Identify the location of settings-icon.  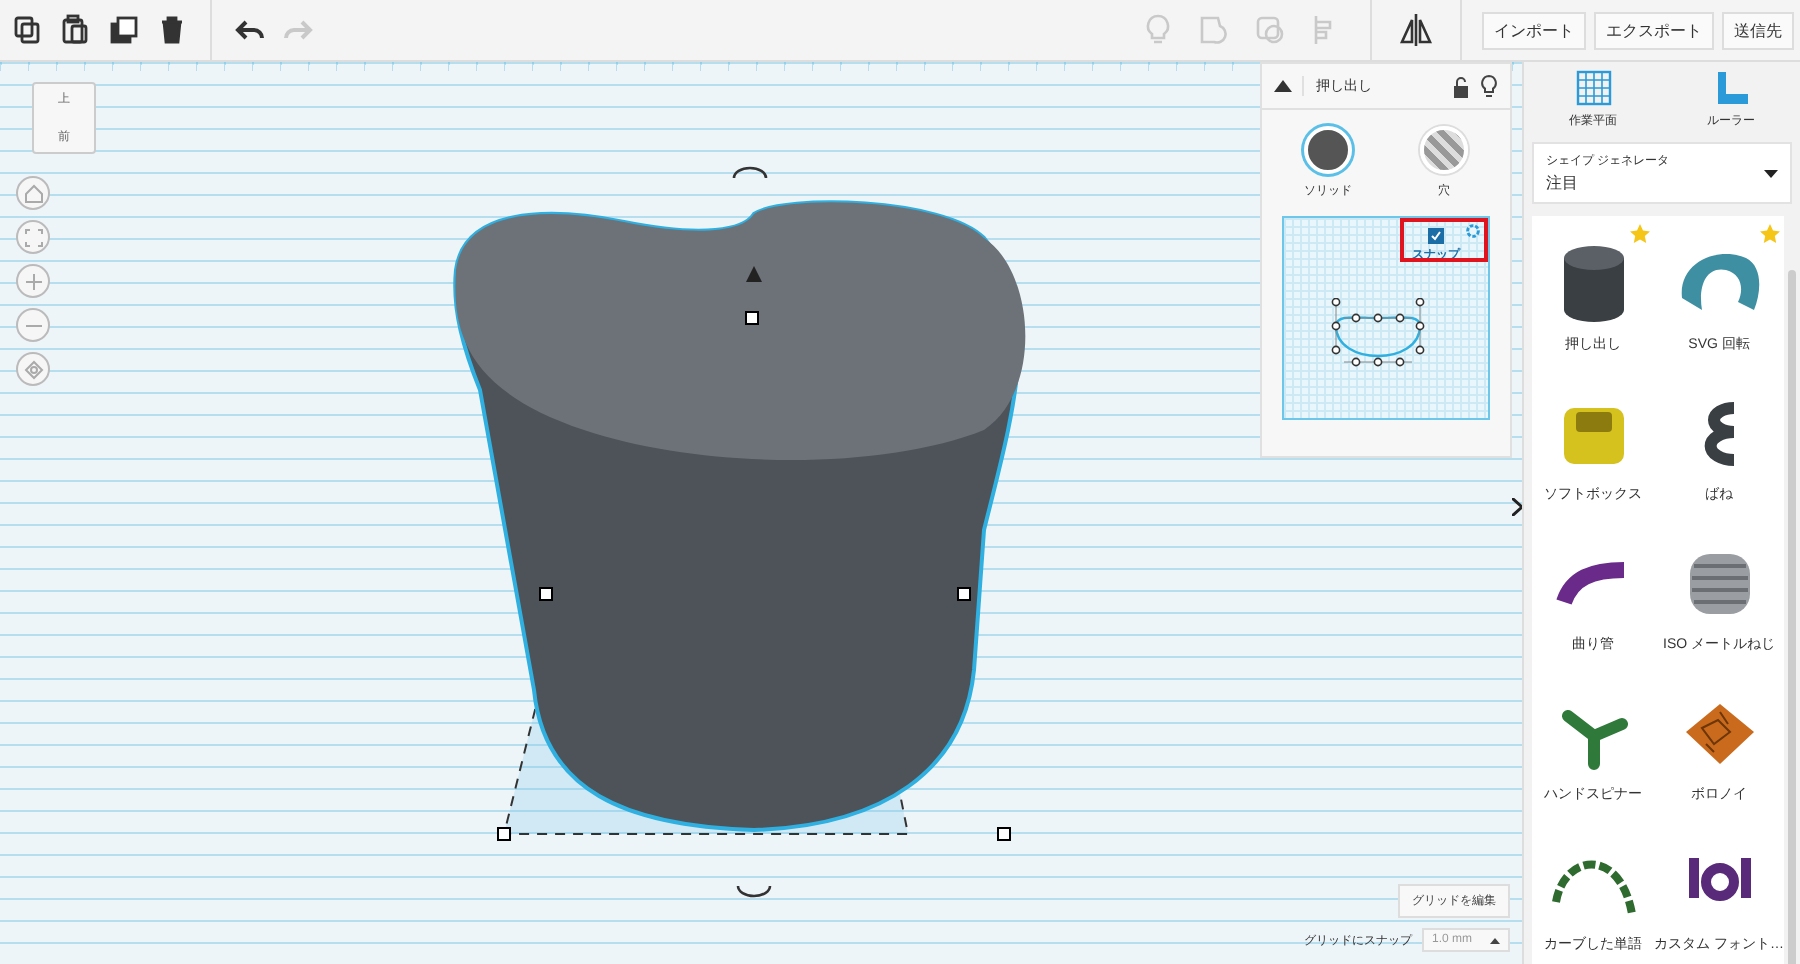
(1473, 231).